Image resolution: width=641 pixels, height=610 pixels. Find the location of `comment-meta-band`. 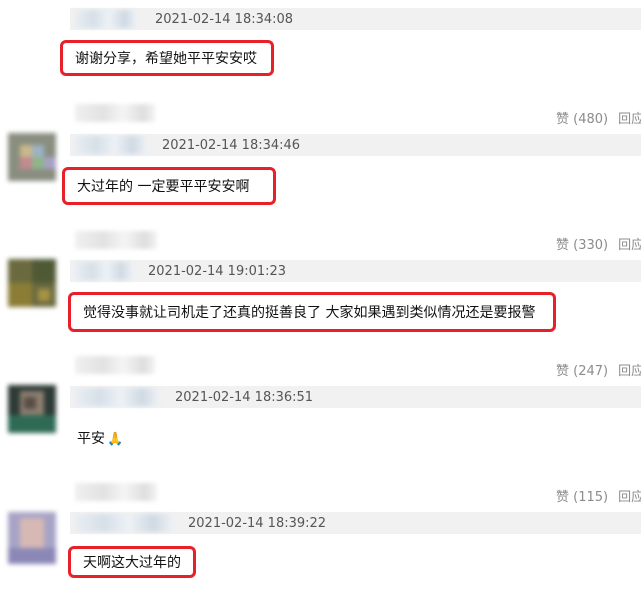

comment-meta-band is located at coordinates (355, 145).